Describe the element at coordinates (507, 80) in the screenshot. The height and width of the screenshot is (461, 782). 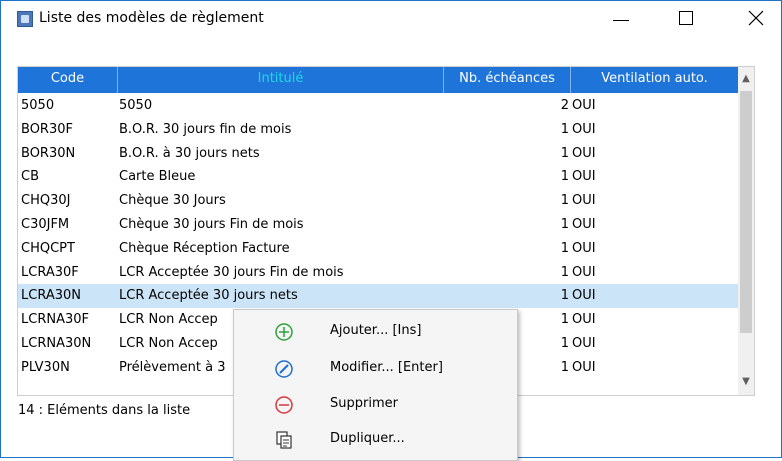
I see `column-header-nb-echeances: Nb. échéances` at that location.